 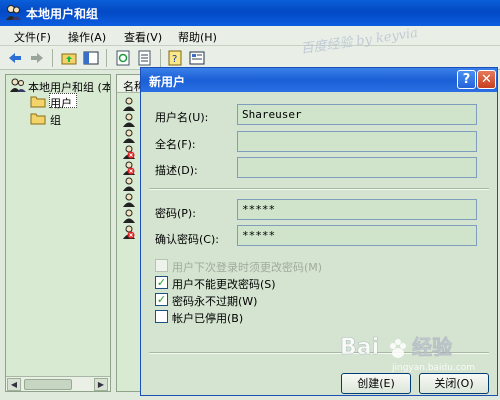 What do you see at coordinates (145, 58) in the screenshot?
I see `export-list-icon` at bounding box center [145, 58].